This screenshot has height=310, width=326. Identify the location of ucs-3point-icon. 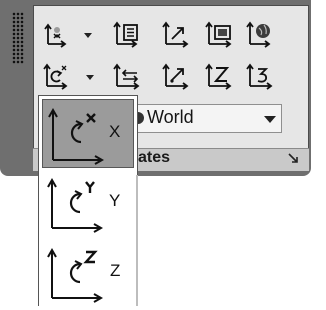
(175, 76).